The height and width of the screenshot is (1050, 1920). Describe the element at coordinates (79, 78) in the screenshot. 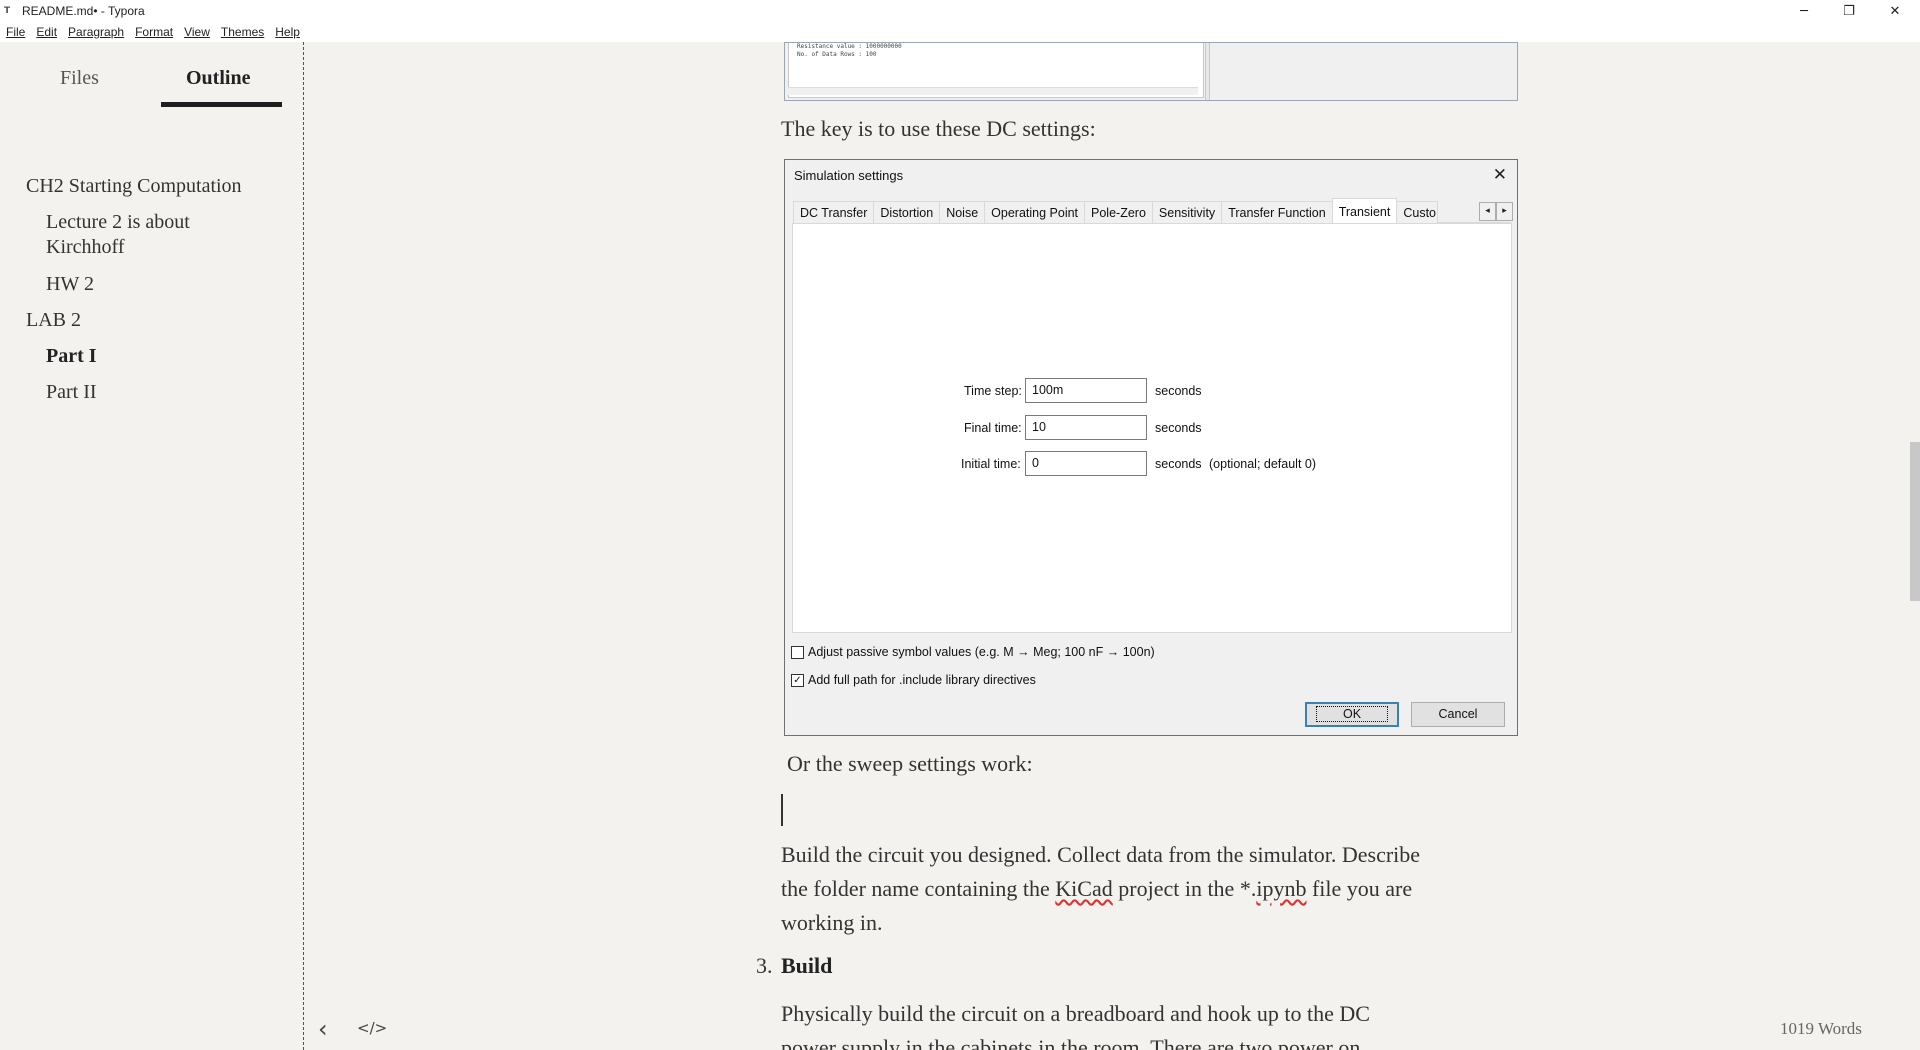

I see `tab-files: Files` at that location.